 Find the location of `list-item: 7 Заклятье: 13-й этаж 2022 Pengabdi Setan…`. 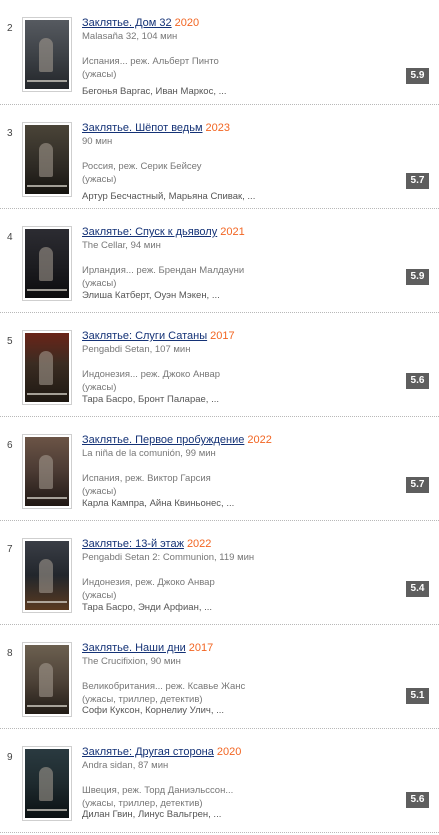

list-item: 7 Заклятье: 13-й этаж 2022 Pengabdi Setan… is located at coordinates (219, 573).